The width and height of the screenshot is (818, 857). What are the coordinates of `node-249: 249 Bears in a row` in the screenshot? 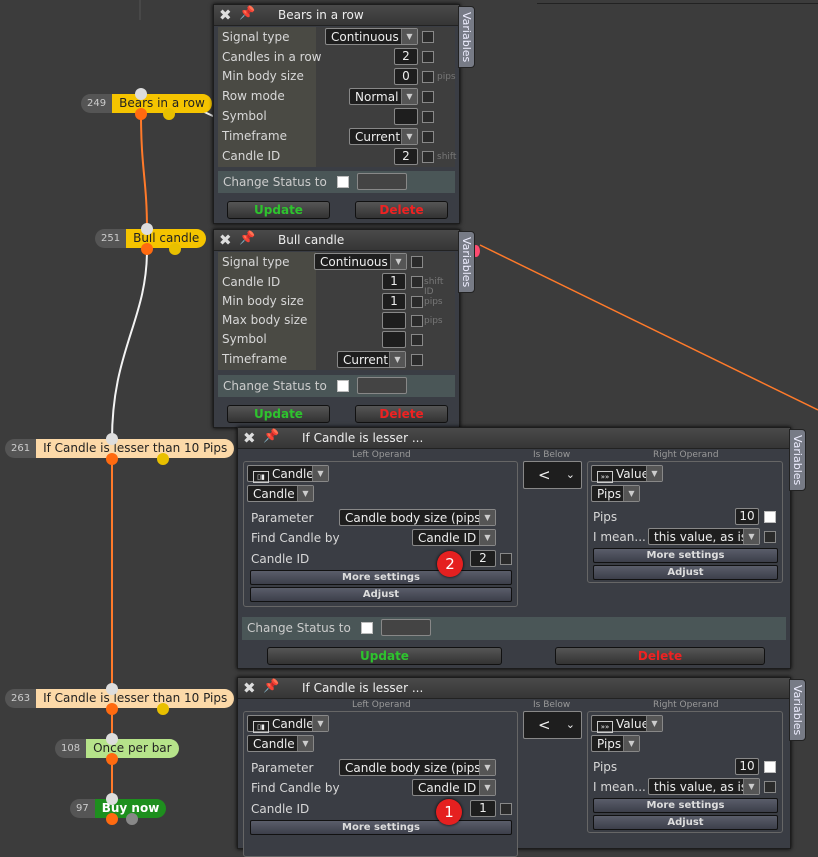 It's located at (146, 103).